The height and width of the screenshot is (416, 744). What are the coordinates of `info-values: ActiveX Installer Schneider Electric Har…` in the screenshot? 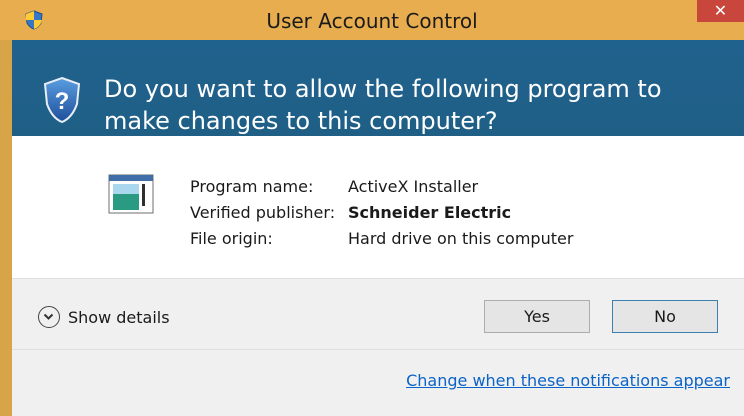 It's located at (460, 213).